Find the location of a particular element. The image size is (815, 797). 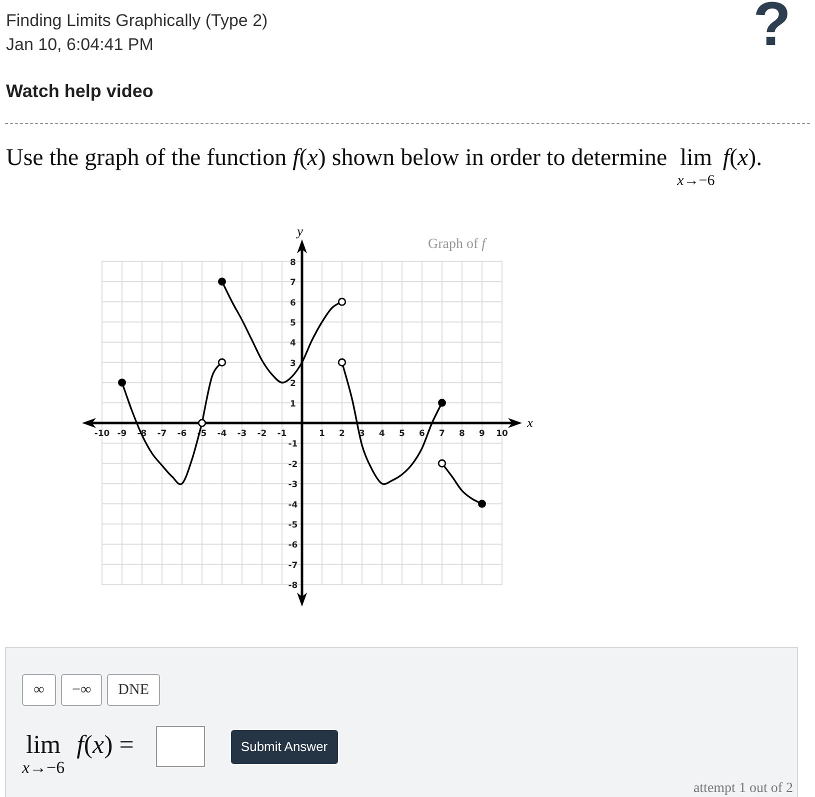

x-tick-label: -4 is located at coordinates (222, 434).